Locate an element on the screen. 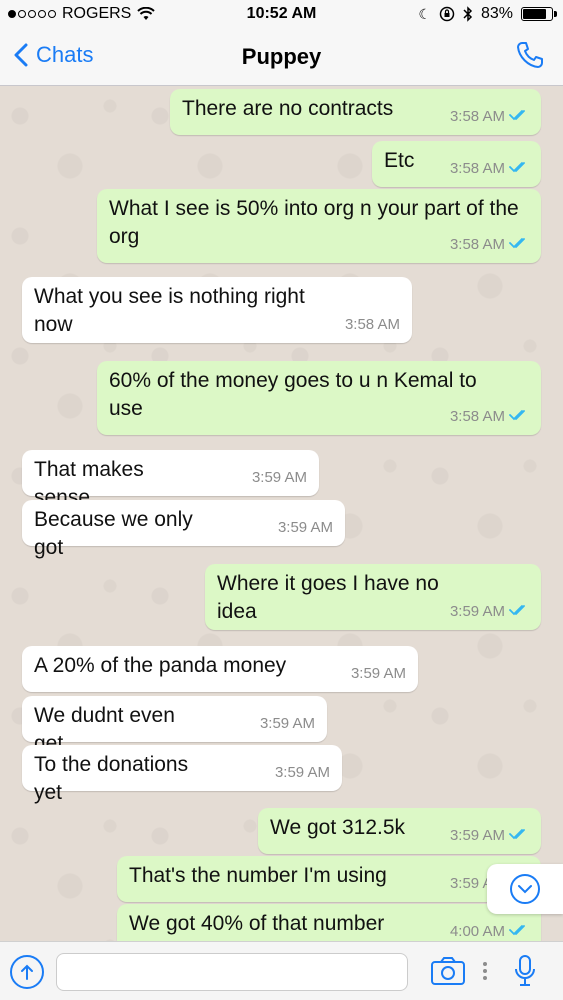 The height and width of the screenshot is (1000, 563). camera-button is located at coordinates (448, 973).